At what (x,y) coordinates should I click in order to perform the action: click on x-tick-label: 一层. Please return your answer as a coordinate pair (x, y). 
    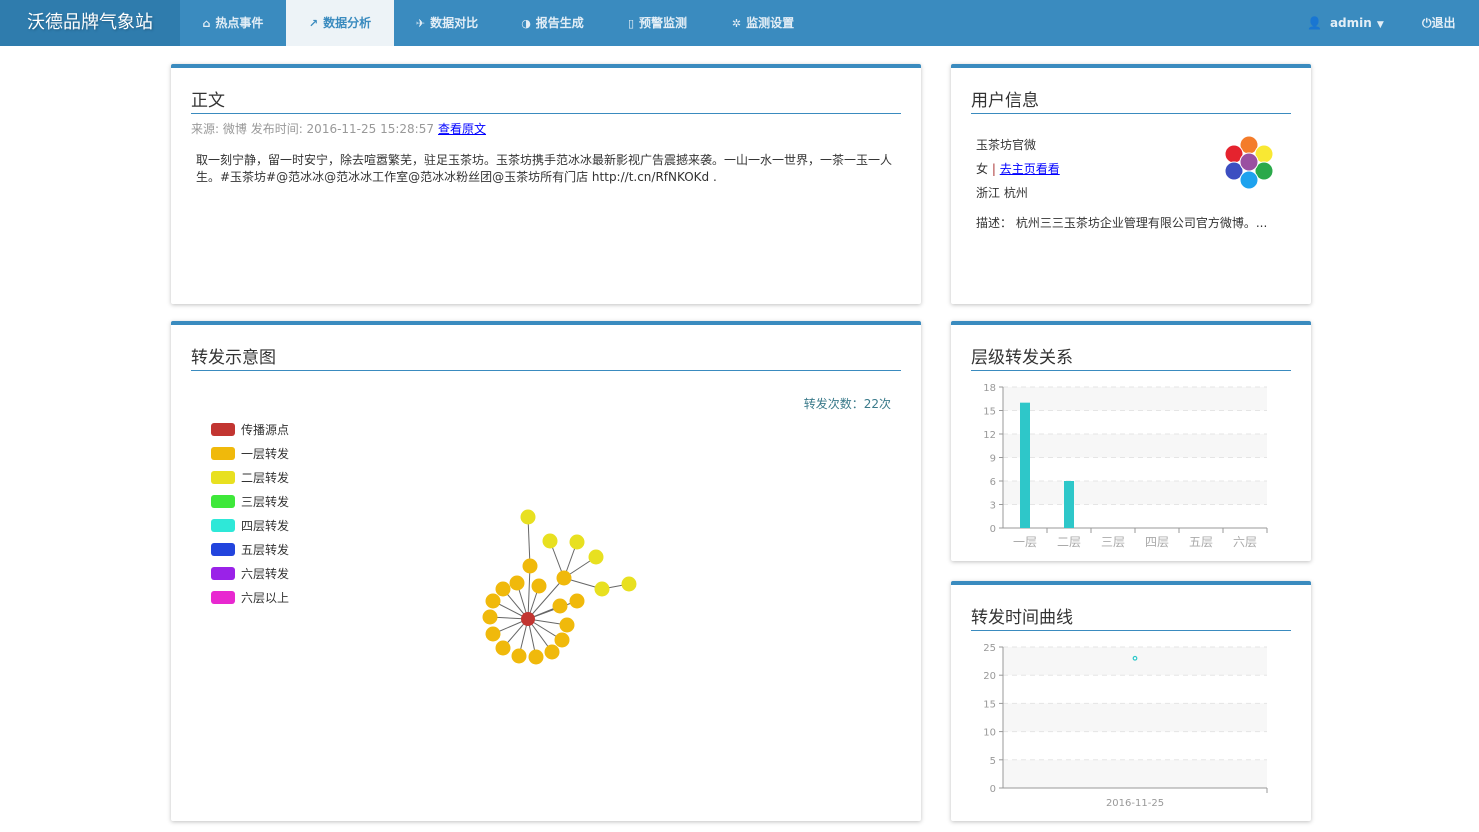
    Looking at the image, I should click on (1025, 542).